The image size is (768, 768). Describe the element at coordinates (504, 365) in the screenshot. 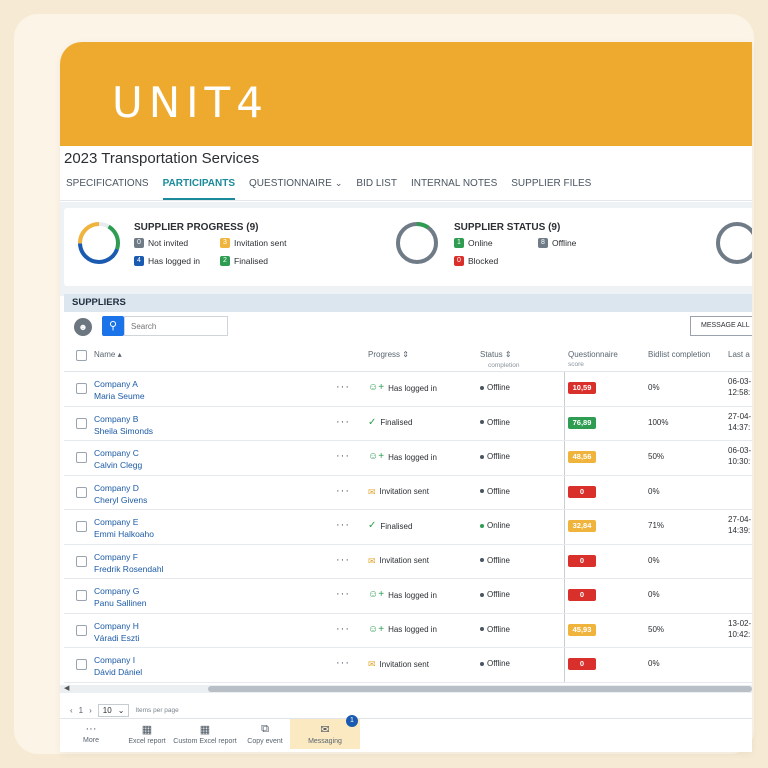

I see `column-status-sub: completion` at that location.